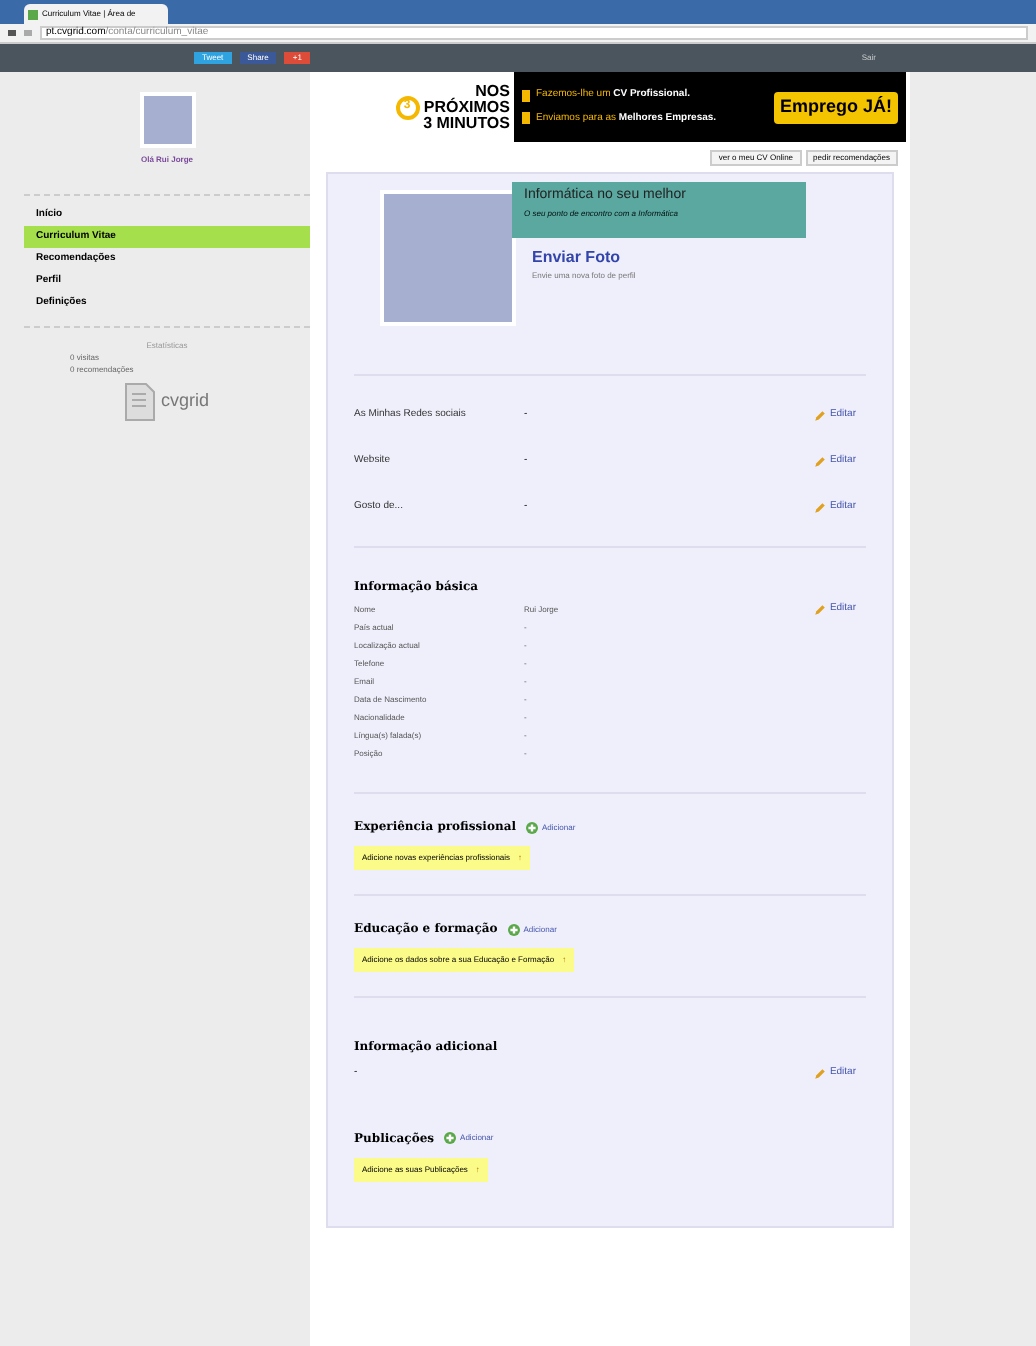 Image resolution: width=1036 pixels, height=1346 pixels. What do you see at coordinates (184, 401) in the screenshot?
I see `cvgrid-logo: cvgrid` at bounding box center [184, 401].